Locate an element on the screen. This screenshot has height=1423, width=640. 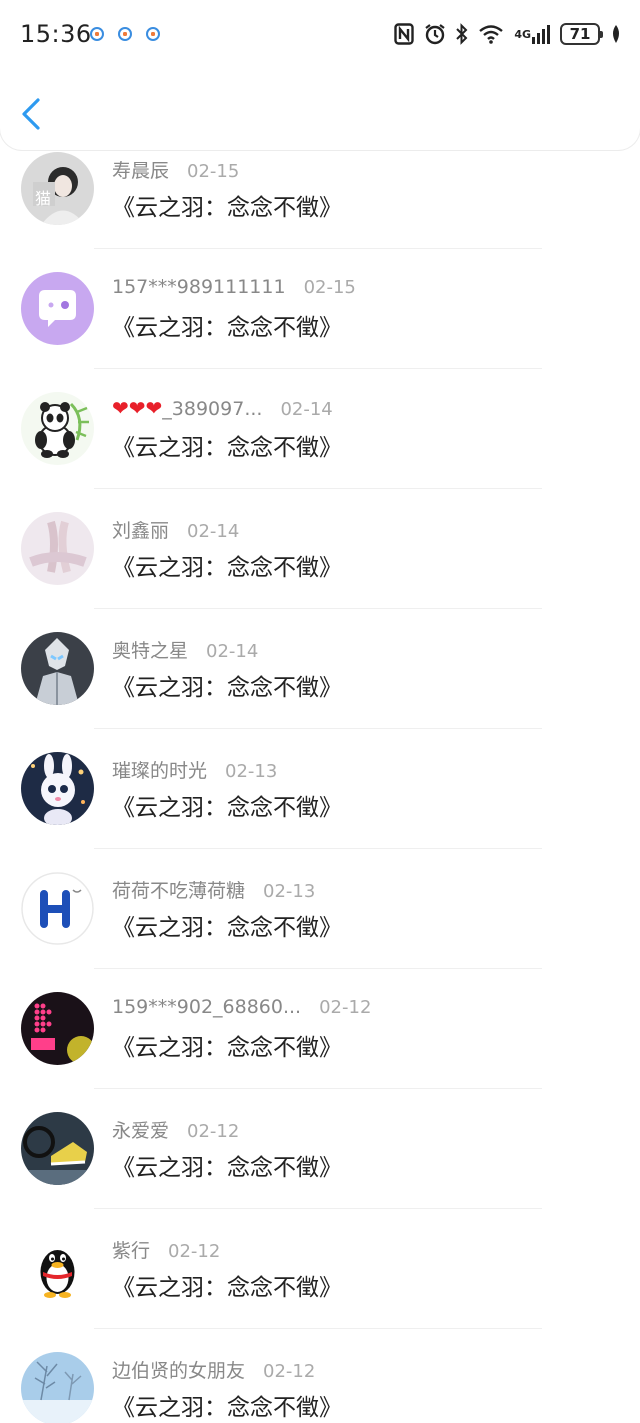
nfc-icon is located at coordinates (404, 34).